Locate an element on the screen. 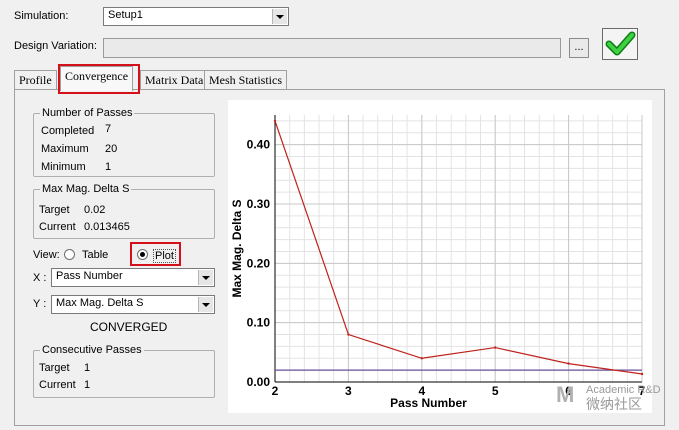  x-axis-select: Pass Number is located at coordinates (133, 277).